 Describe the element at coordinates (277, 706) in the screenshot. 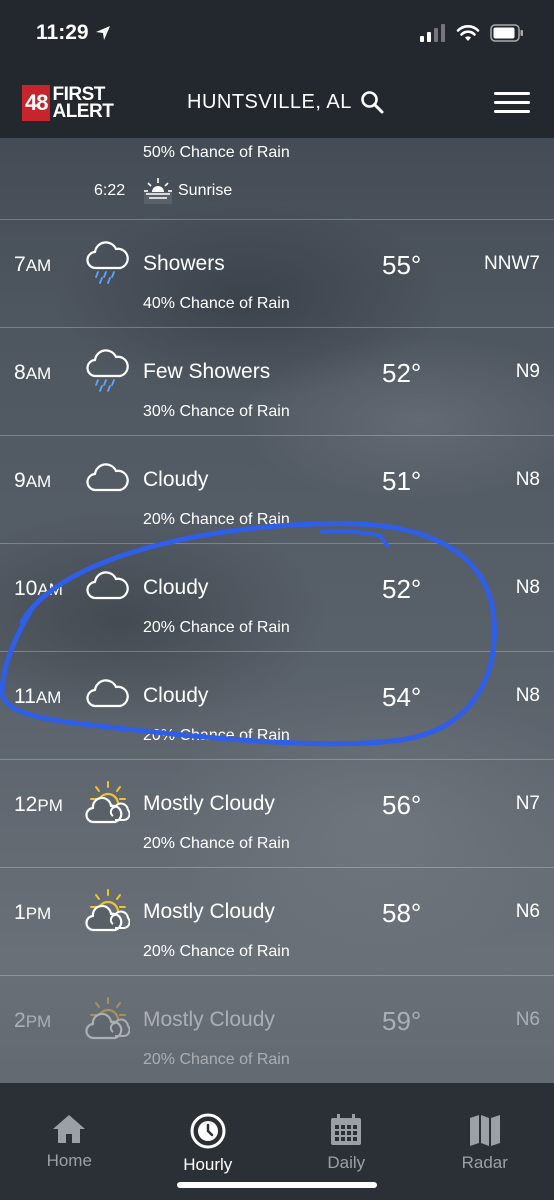

I see `hourly-row: 11AM Cloudy 54° N8 20% Chance of Rain` at that location.